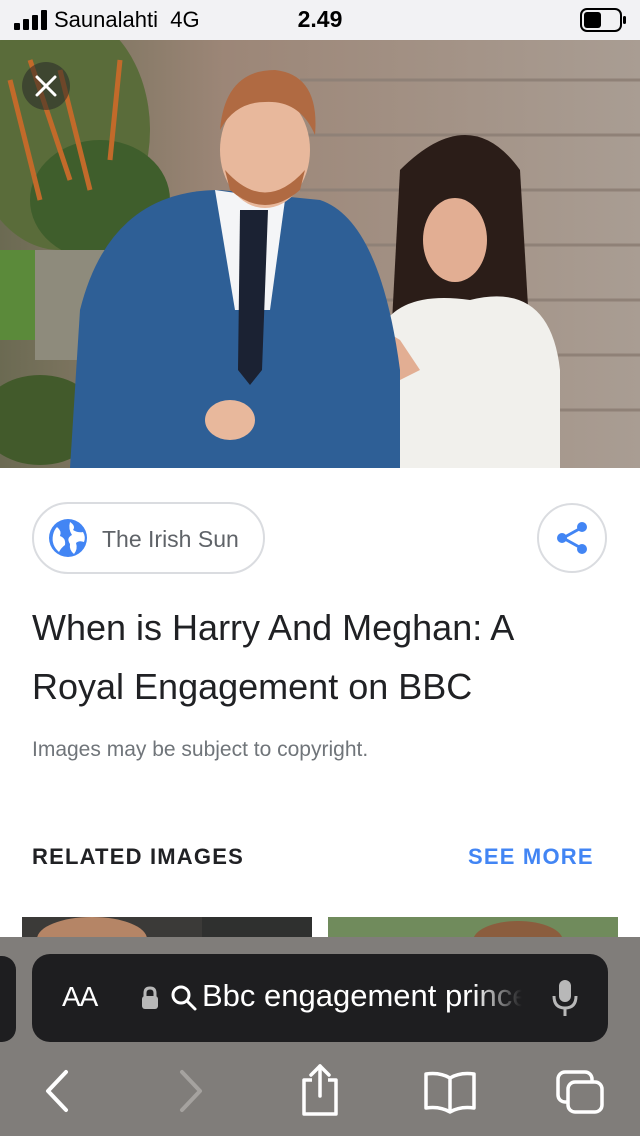 This screenshot has height=1136, width=640. Describe the element at coordinates (8, 999) in the screenshot. I see `previous-tab-edge` at that location.